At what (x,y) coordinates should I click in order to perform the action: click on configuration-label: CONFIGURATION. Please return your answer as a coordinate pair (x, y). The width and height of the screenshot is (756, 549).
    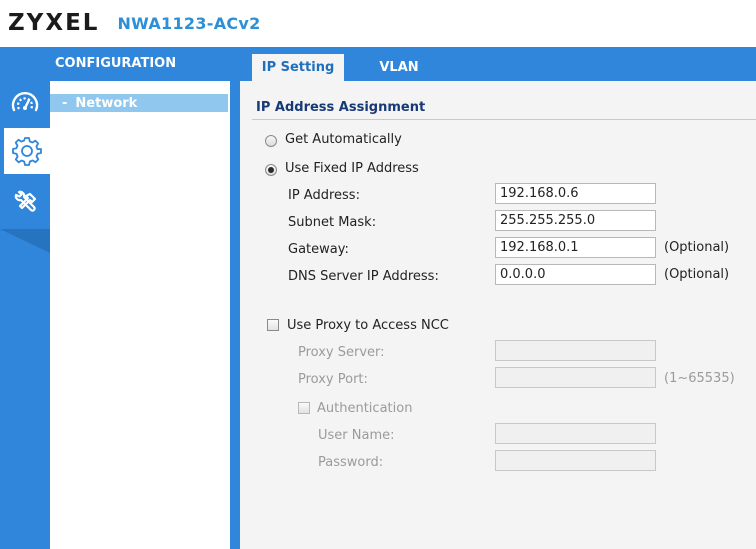
    Looking at the image, I should click on (116, 63).